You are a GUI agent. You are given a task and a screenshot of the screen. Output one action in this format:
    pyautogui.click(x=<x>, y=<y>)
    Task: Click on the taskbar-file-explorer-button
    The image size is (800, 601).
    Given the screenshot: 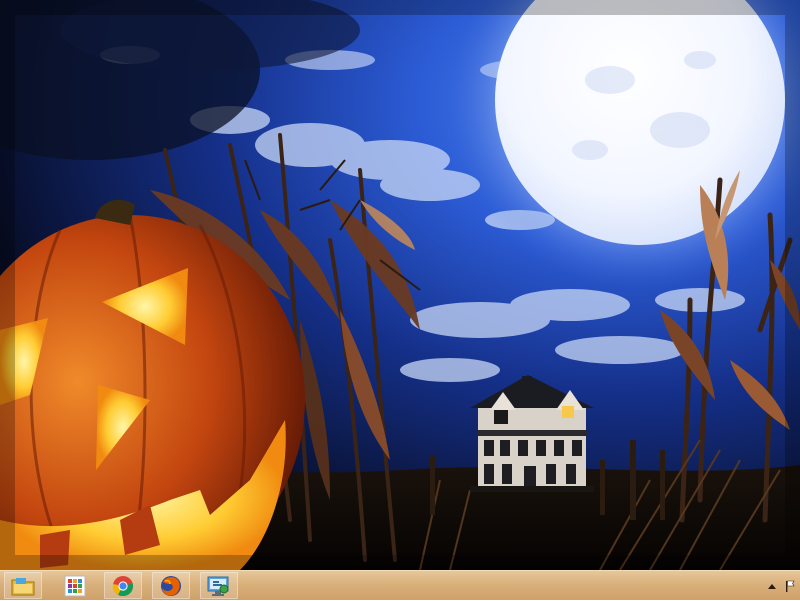 What is the action you would take?
    pyautogui.click(x=23, y=585)
    